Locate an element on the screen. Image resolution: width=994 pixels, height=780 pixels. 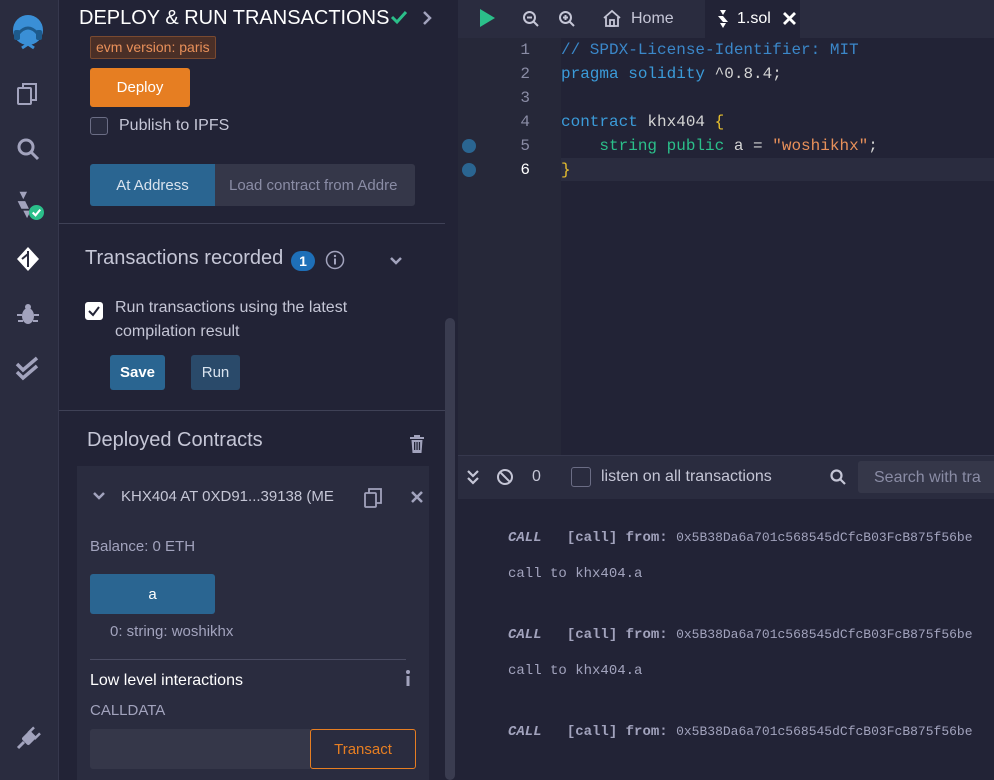
calldata-input is located at coordinates (200, 749).